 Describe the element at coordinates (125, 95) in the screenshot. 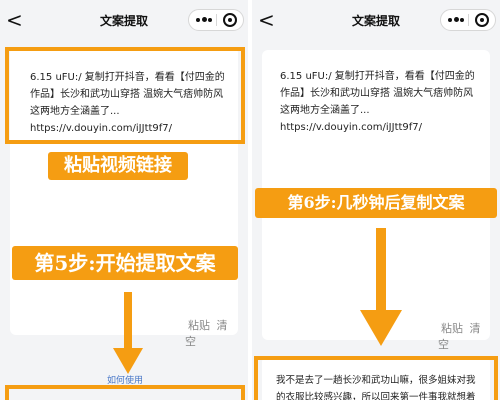

I see `link-highlight-box` at that location.